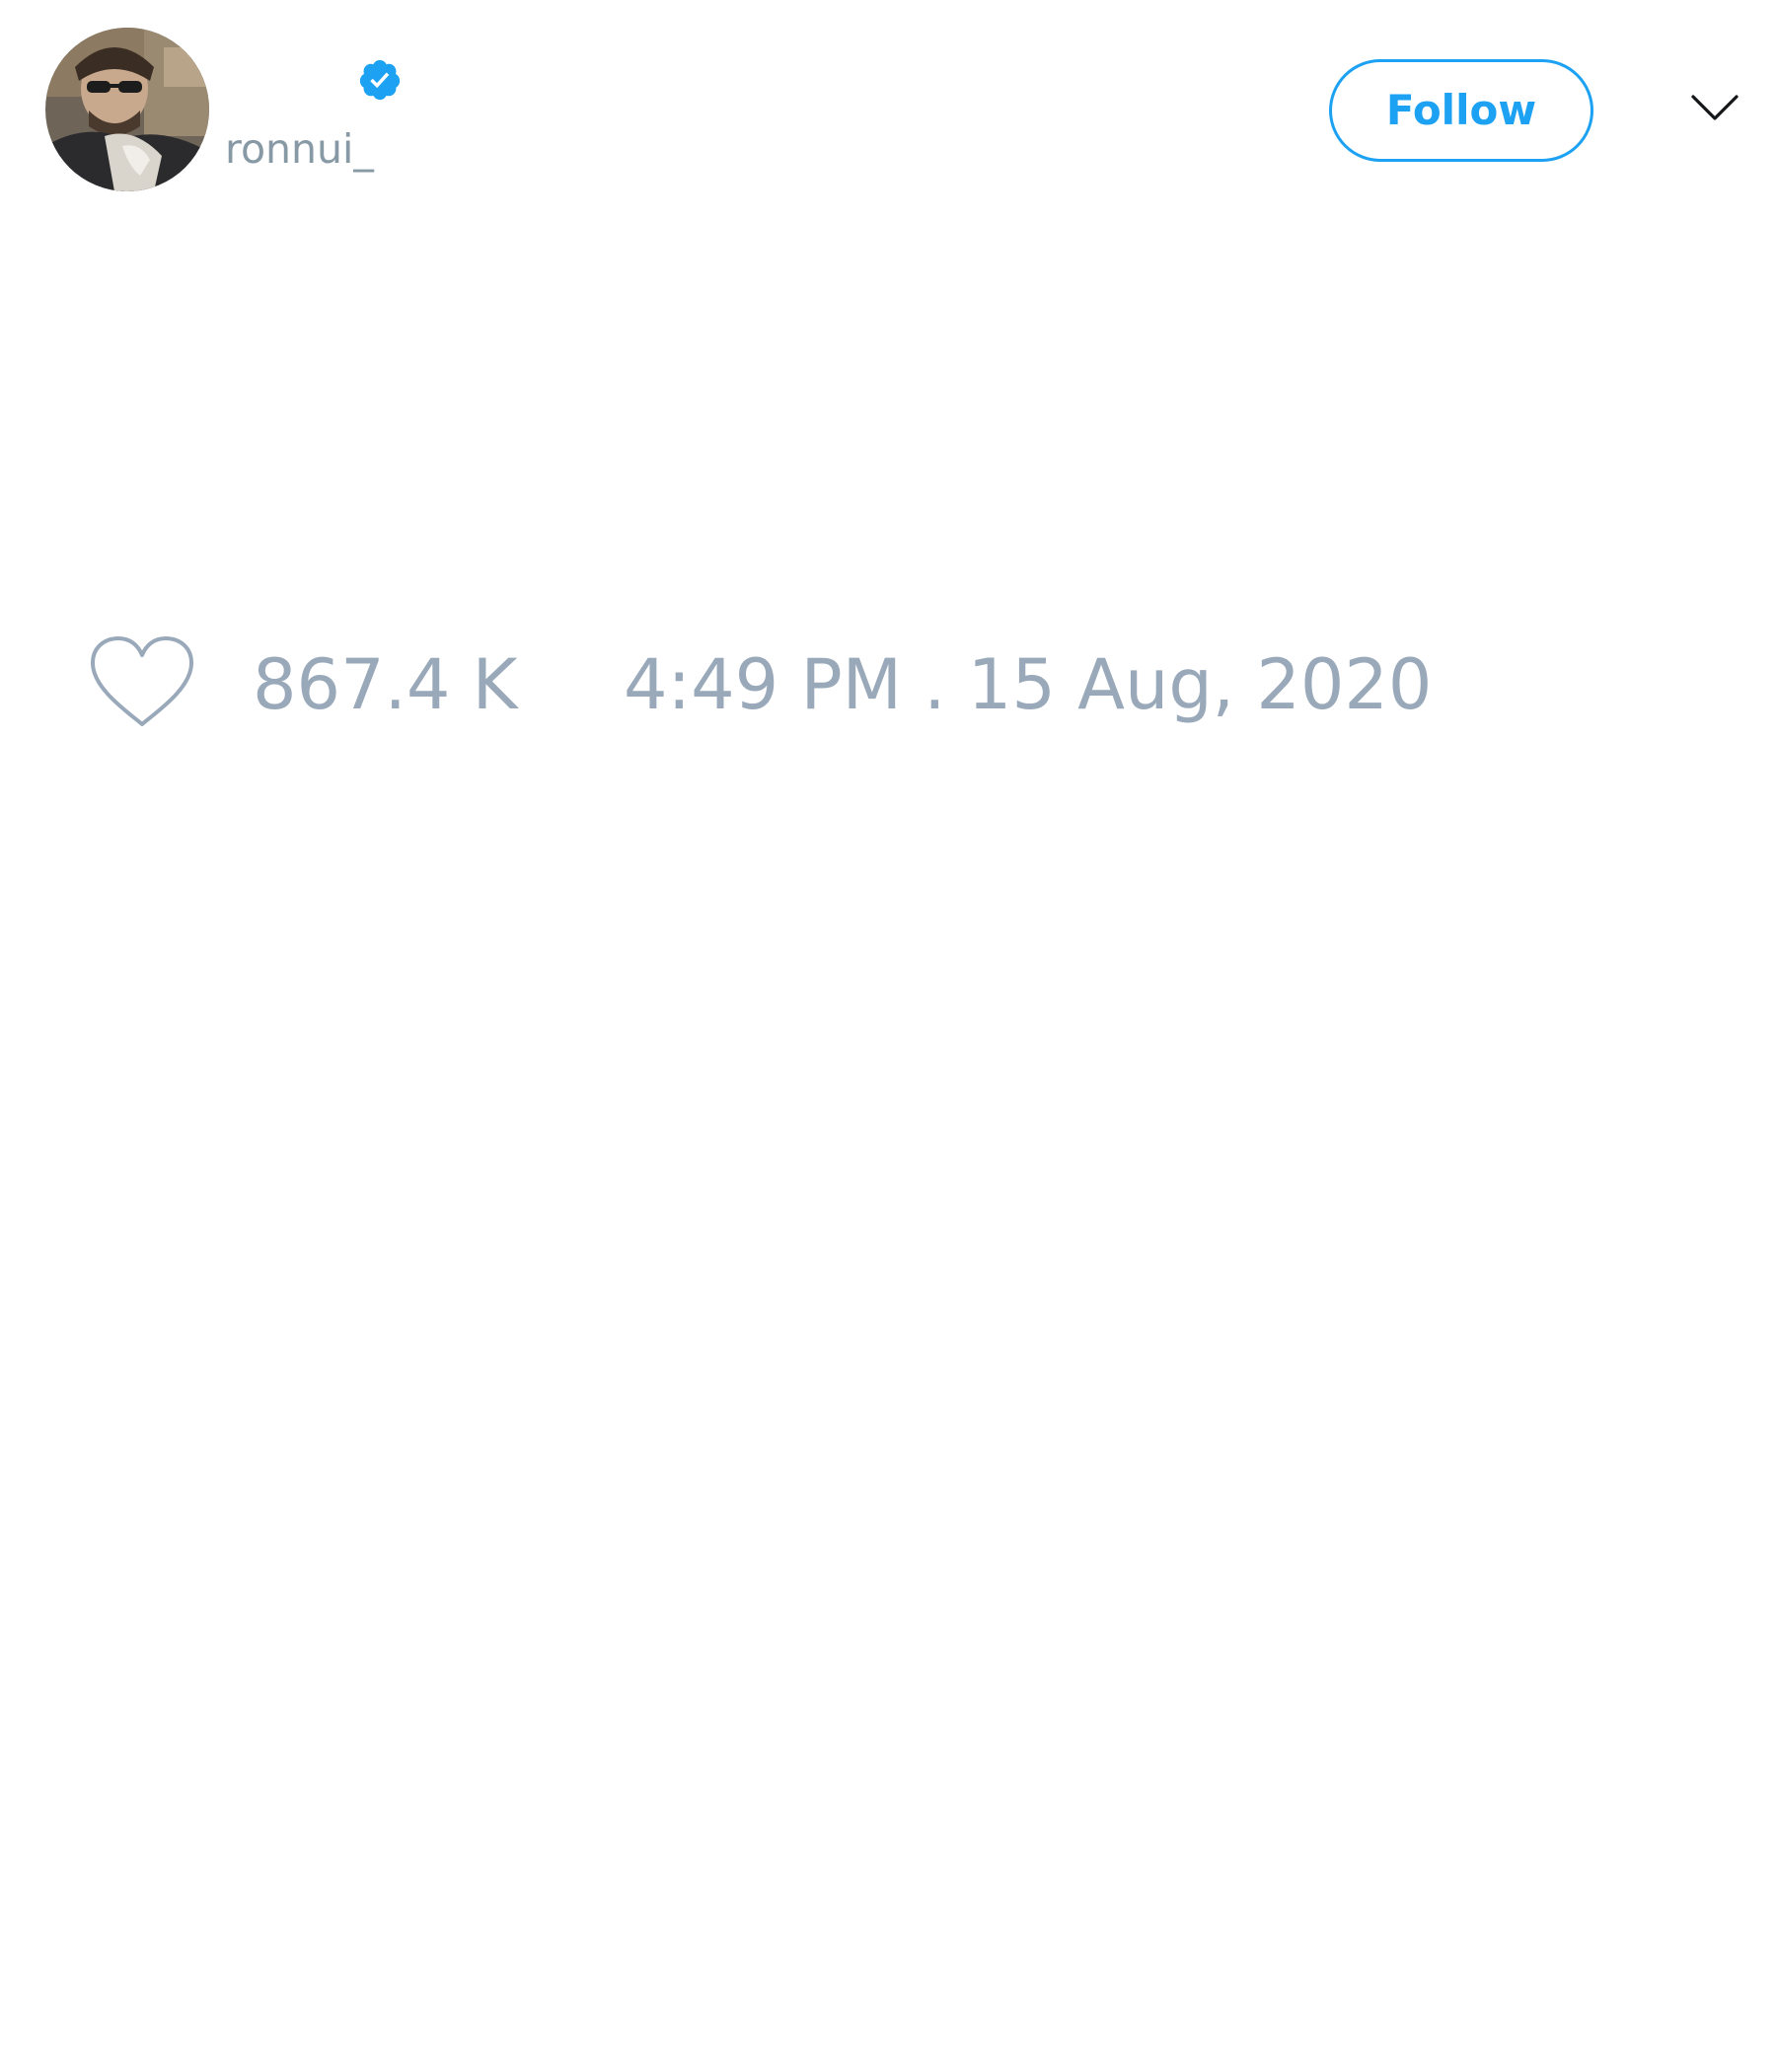  Describe the element at coordinates (380, 80) in the screenshot. I see `verified-badge-icon` at that location.